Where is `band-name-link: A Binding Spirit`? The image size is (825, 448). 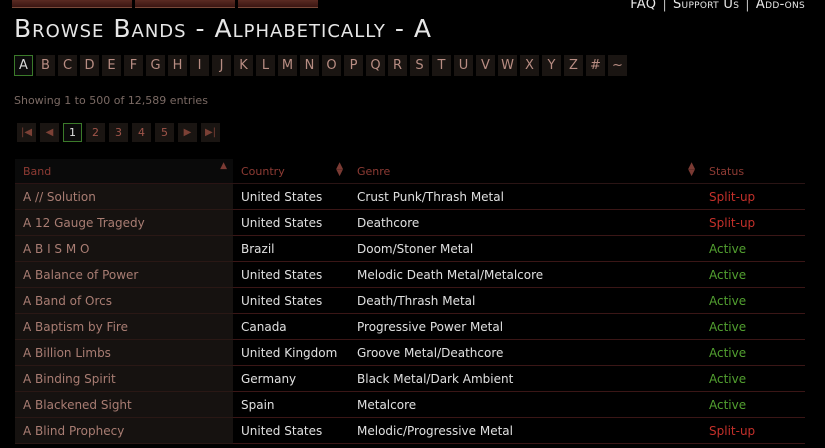 band-name-link: A Binding Spirit is located at coordinates (124, 378).